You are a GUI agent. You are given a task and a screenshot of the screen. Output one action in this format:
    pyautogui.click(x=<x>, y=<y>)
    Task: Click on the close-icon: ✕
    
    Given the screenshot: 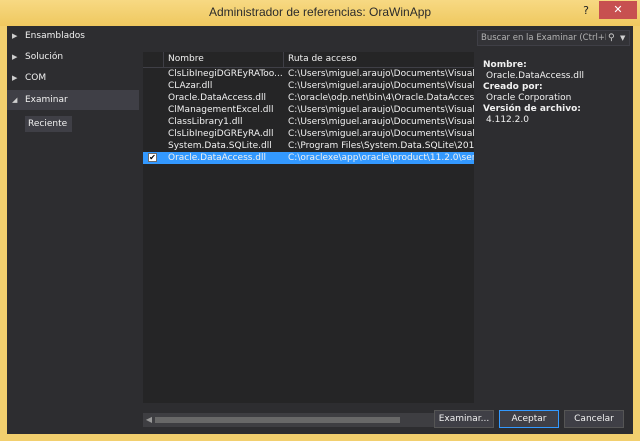 What is the action you would take?
    pyautogui.click(x=618, y=9)
    